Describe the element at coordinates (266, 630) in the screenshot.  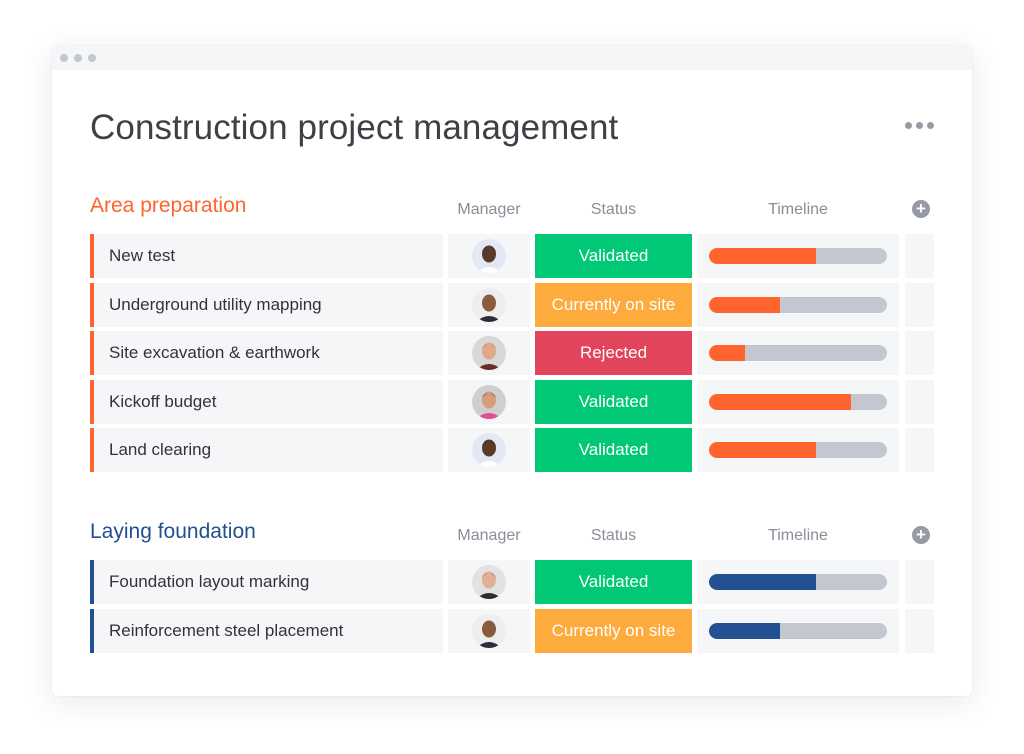
I see `item-name: Reinforcement steel placement` at that location.